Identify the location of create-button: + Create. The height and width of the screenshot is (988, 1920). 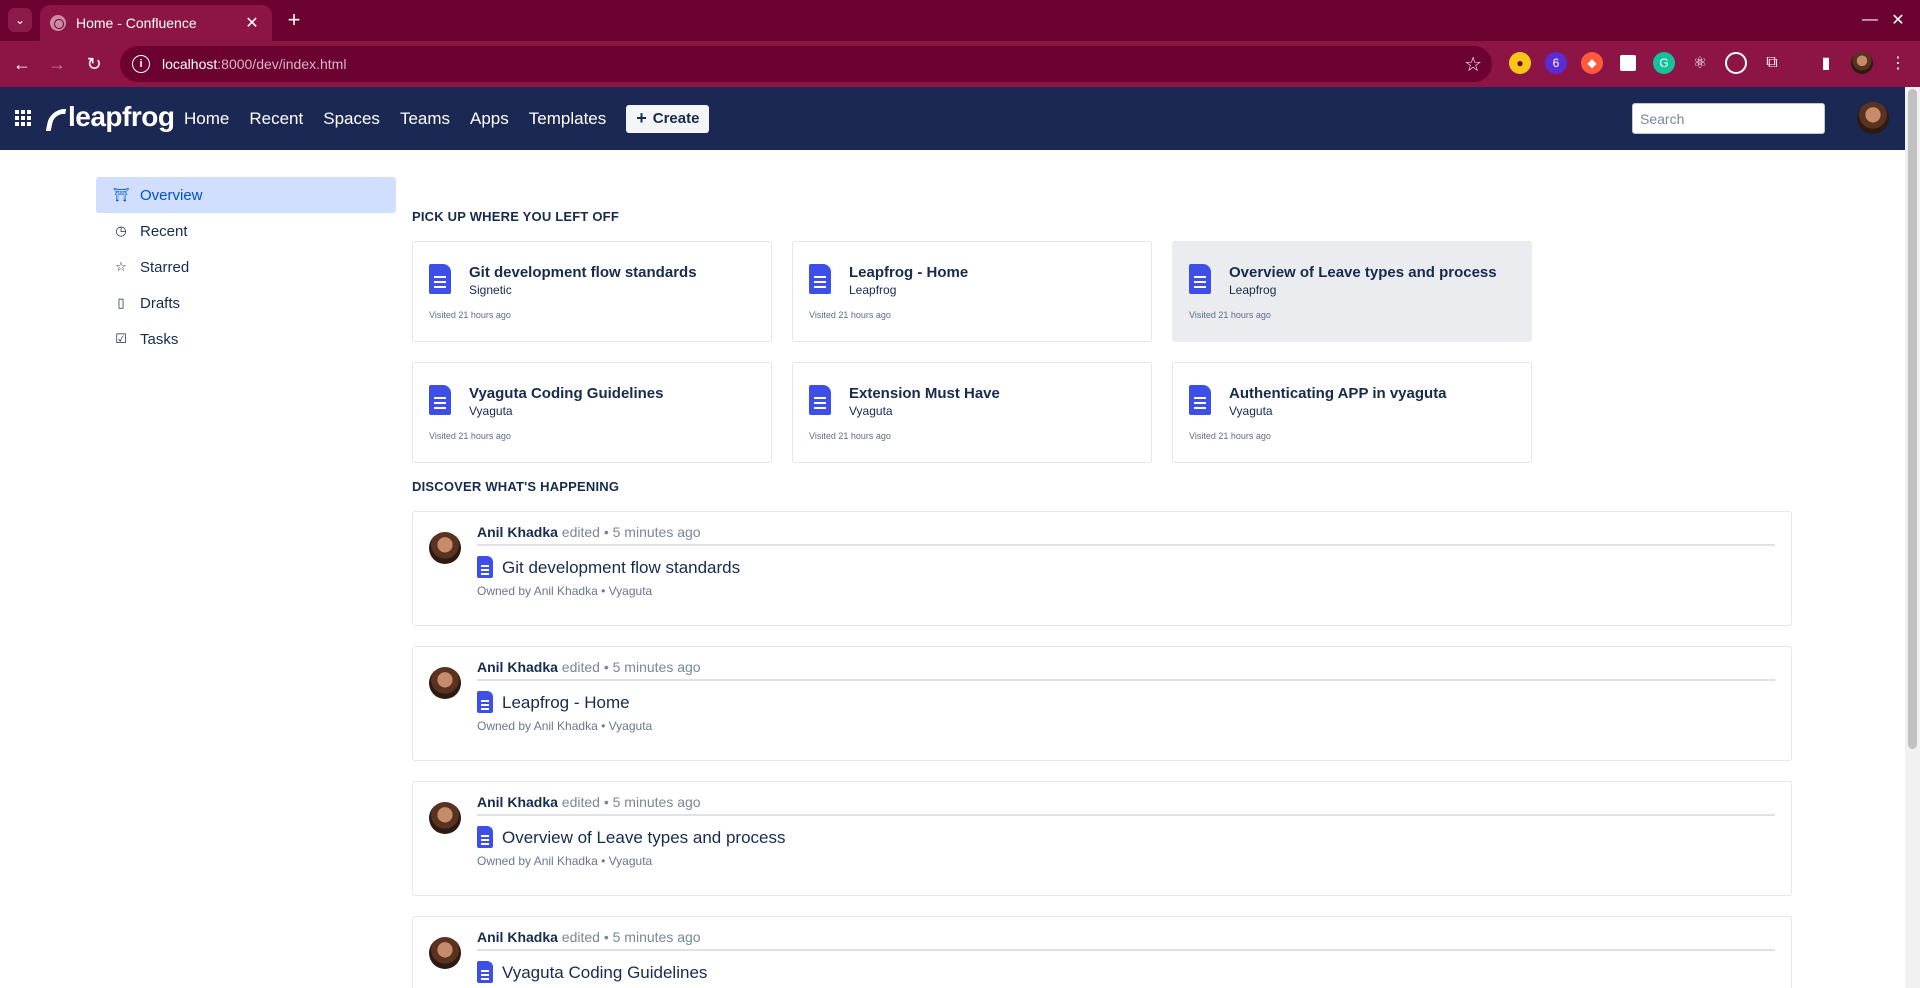
(668, 118).